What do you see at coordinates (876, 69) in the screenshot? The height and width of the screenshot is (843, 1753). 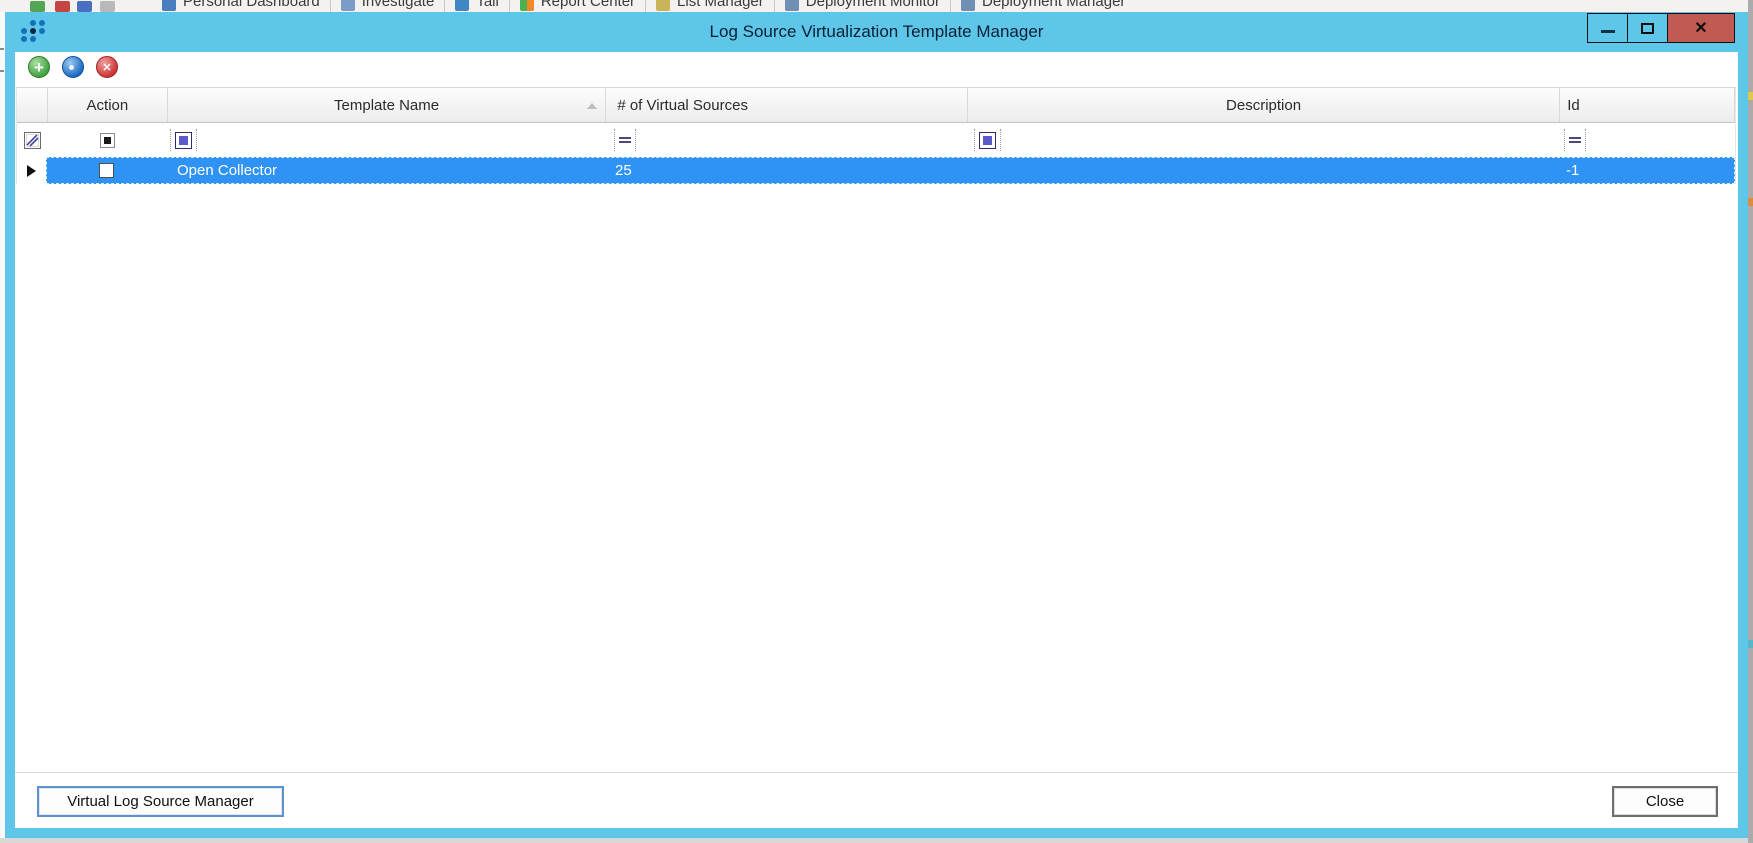 I see `dialog-toolbar: + ✕` at bounding box center [876, 69].